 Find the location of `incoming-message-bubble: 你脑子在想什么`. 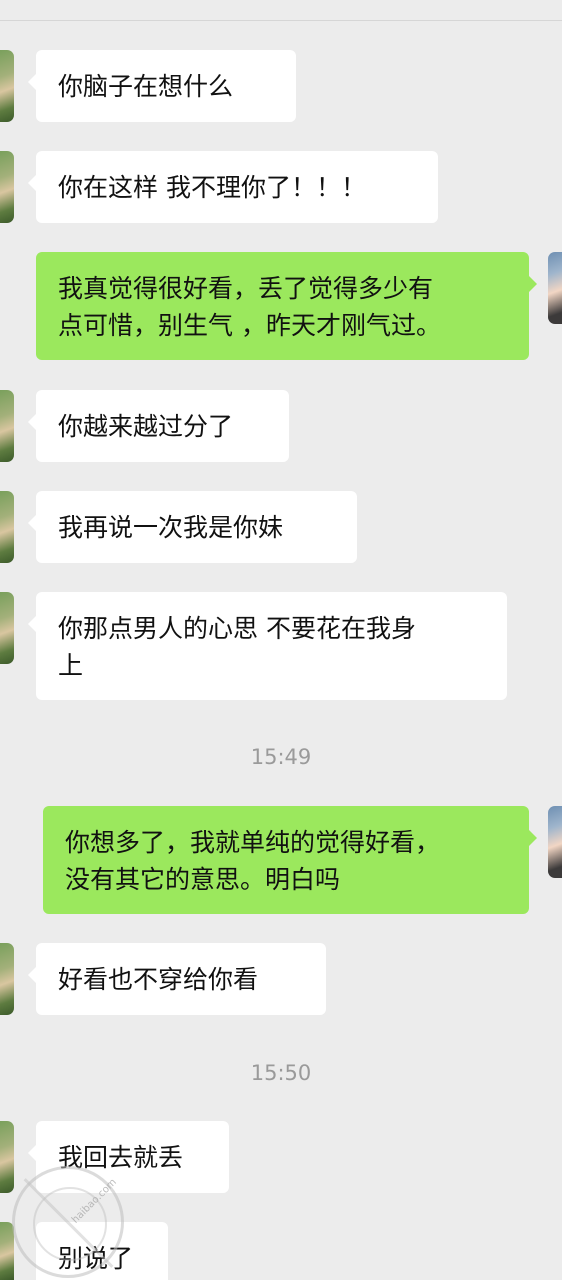

incoming-message-bubble: 你脑子在想什么 is located at coordinates (162, 86).